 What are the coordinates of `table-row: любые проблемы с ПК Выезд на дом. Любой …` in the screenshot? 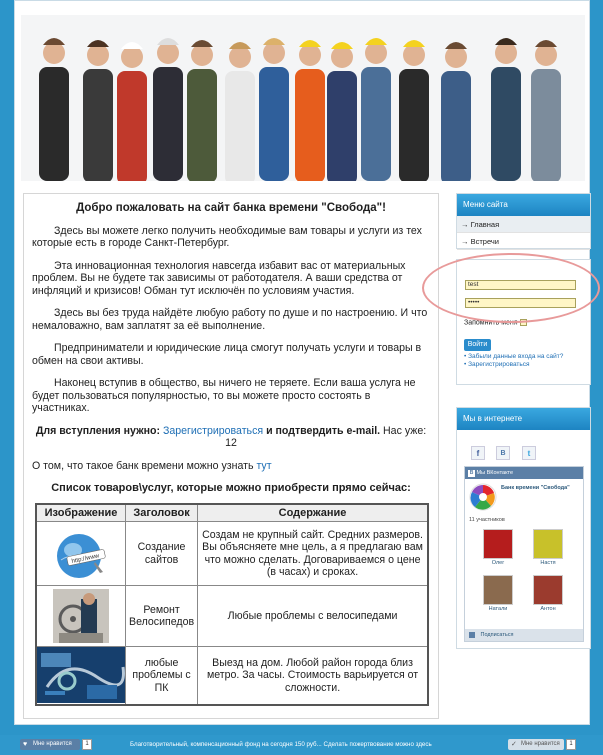 It's located at (232, 675).